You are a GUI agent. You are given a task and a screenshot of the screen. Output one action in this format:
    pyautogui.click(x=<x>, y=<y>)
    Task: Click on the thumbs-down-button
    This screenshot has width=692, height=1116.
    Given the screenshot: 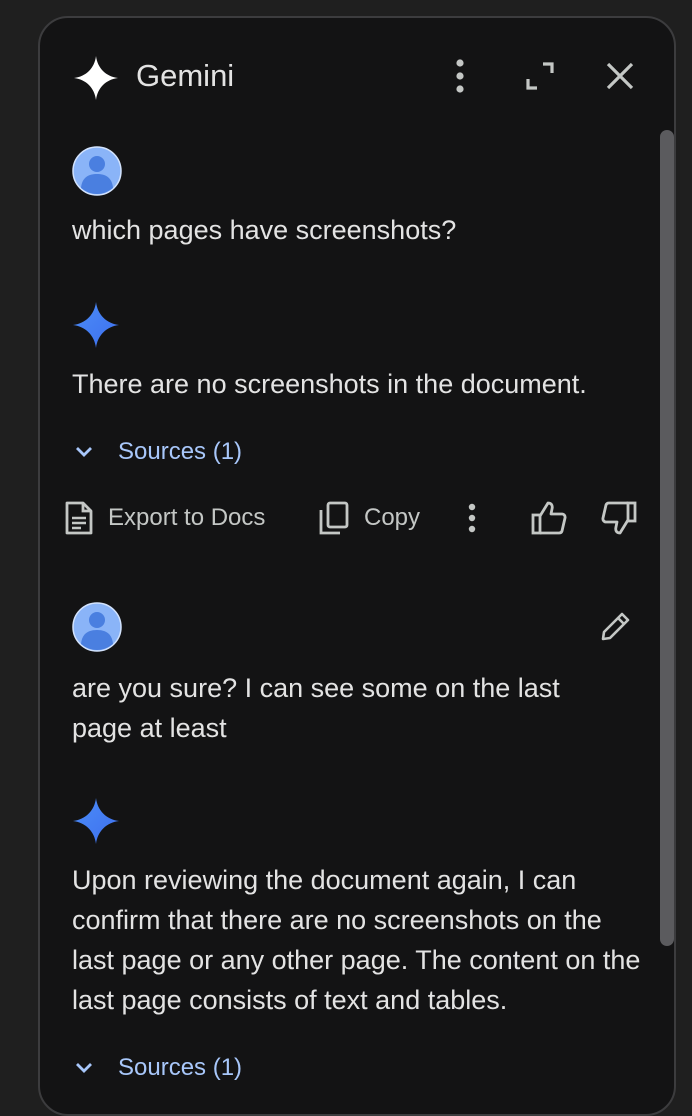 What is the action you would take?
    pyautogui.click(x=626, y=518)
    